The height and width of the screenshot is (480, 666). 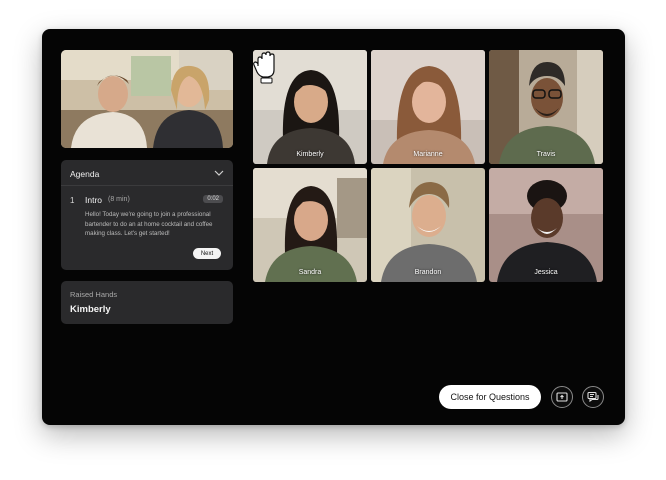 What do you see at coordinates (310, 154) in the screenshot?
I see `participant-name: Kimberly` at bounding box center [310, 154].